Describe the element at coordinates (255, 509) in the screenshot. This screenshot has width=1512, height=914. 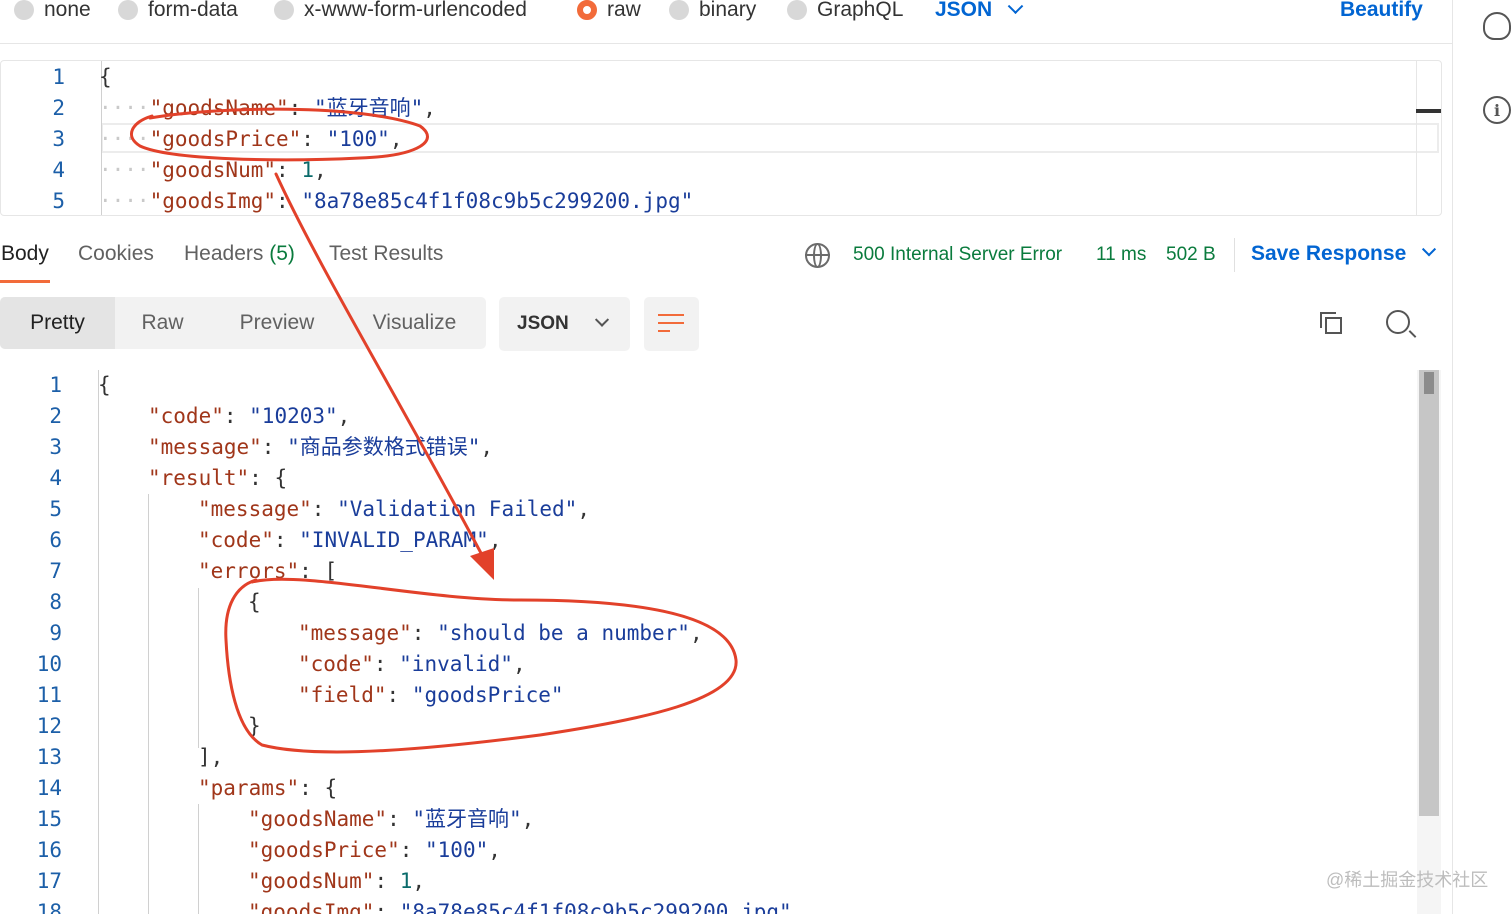
I see `json-key: "message"` at that location.